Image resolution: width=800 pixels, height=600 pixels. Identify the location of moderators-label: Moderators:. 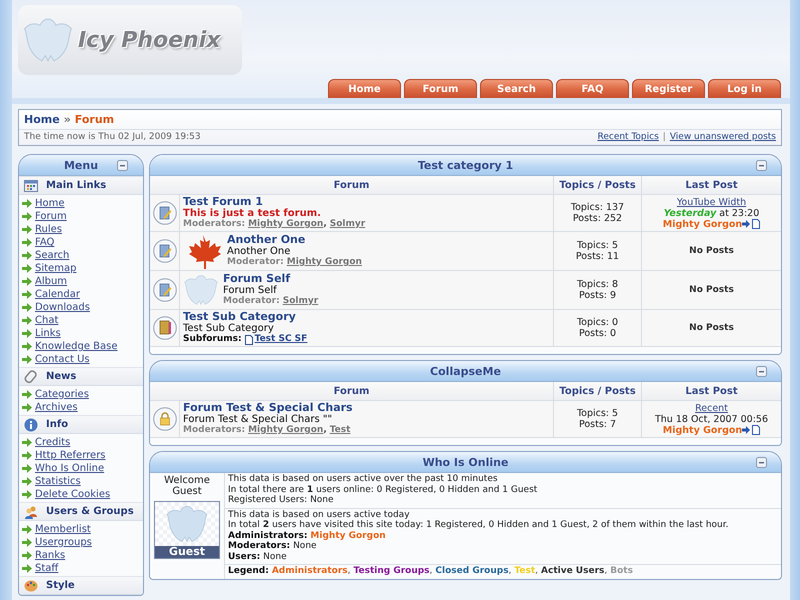
(214, 224).